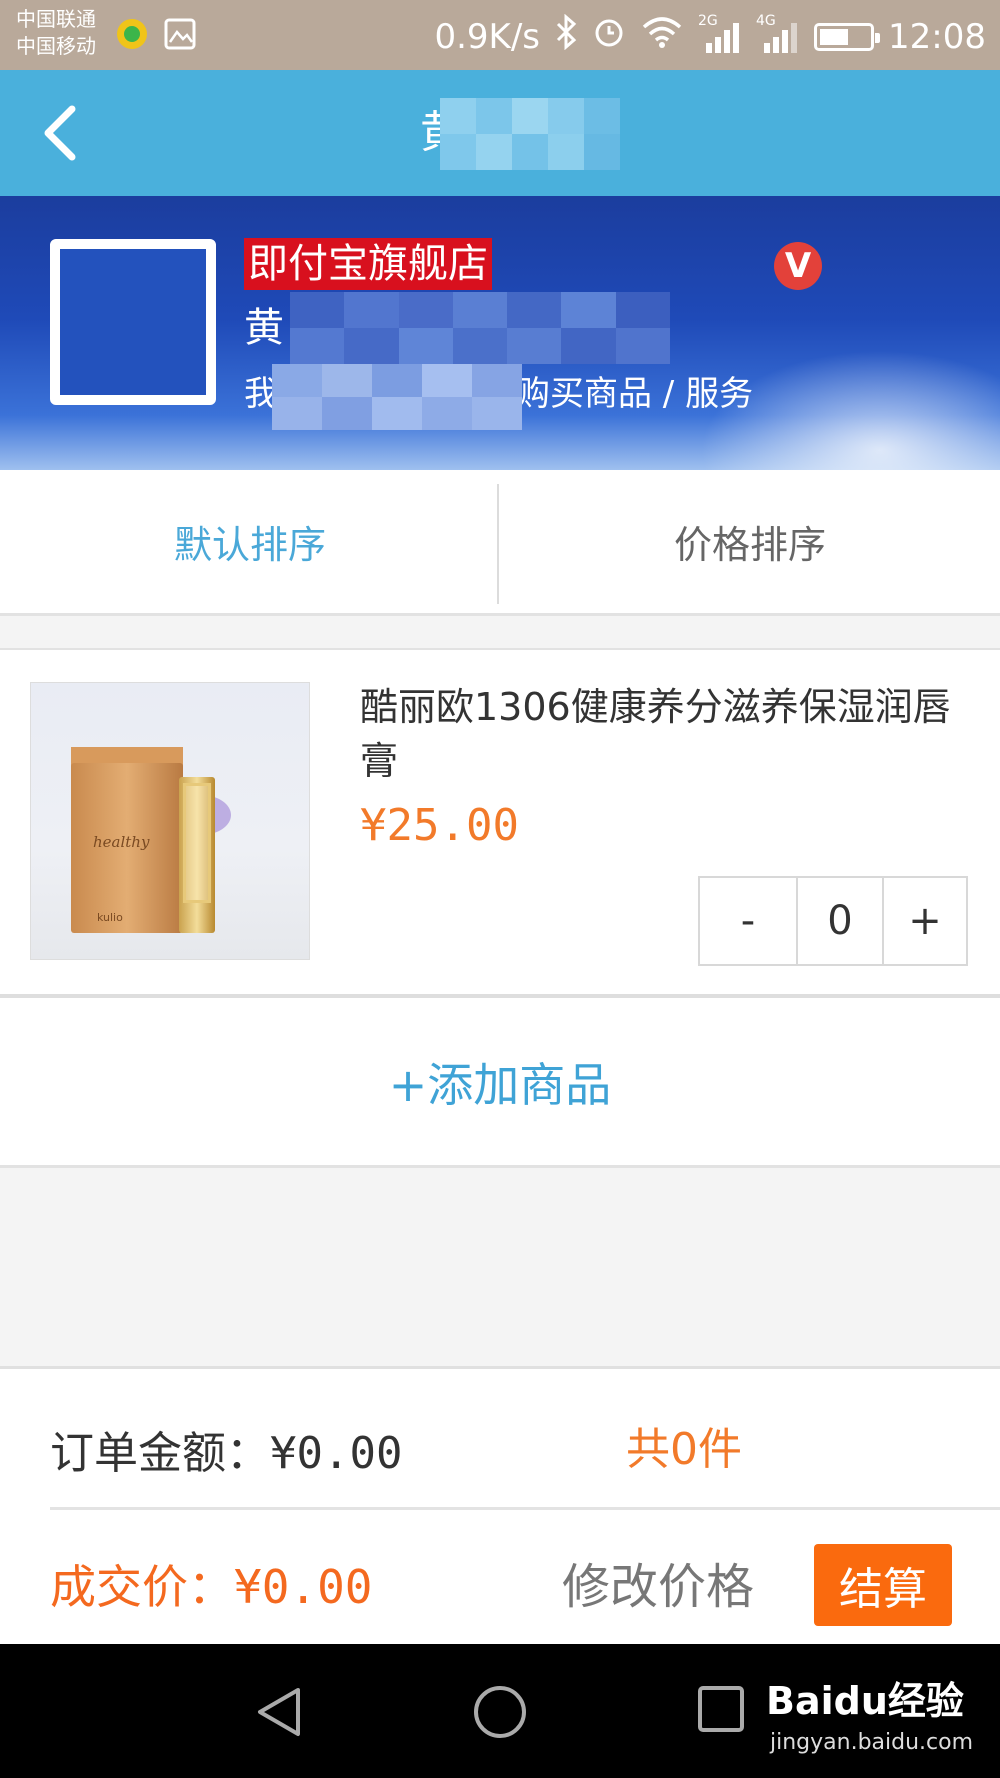  I want to click on tab-price-sort: 价格排序, so click(750, 541).